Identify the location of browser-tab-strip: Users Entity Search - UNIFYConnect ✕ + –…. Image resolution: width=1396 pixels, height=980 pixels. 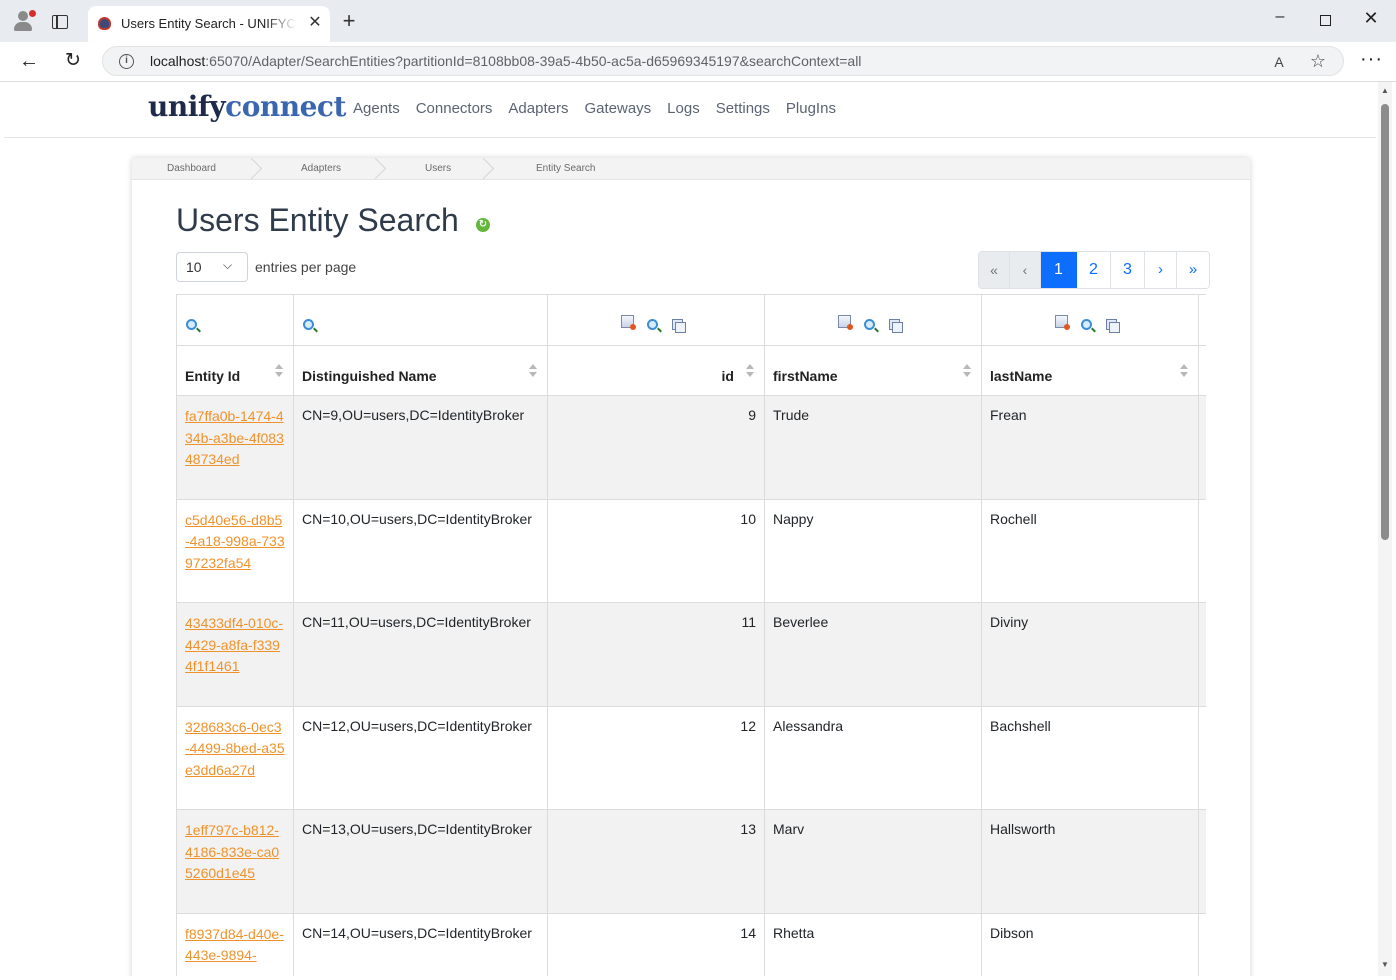
(698, 21).